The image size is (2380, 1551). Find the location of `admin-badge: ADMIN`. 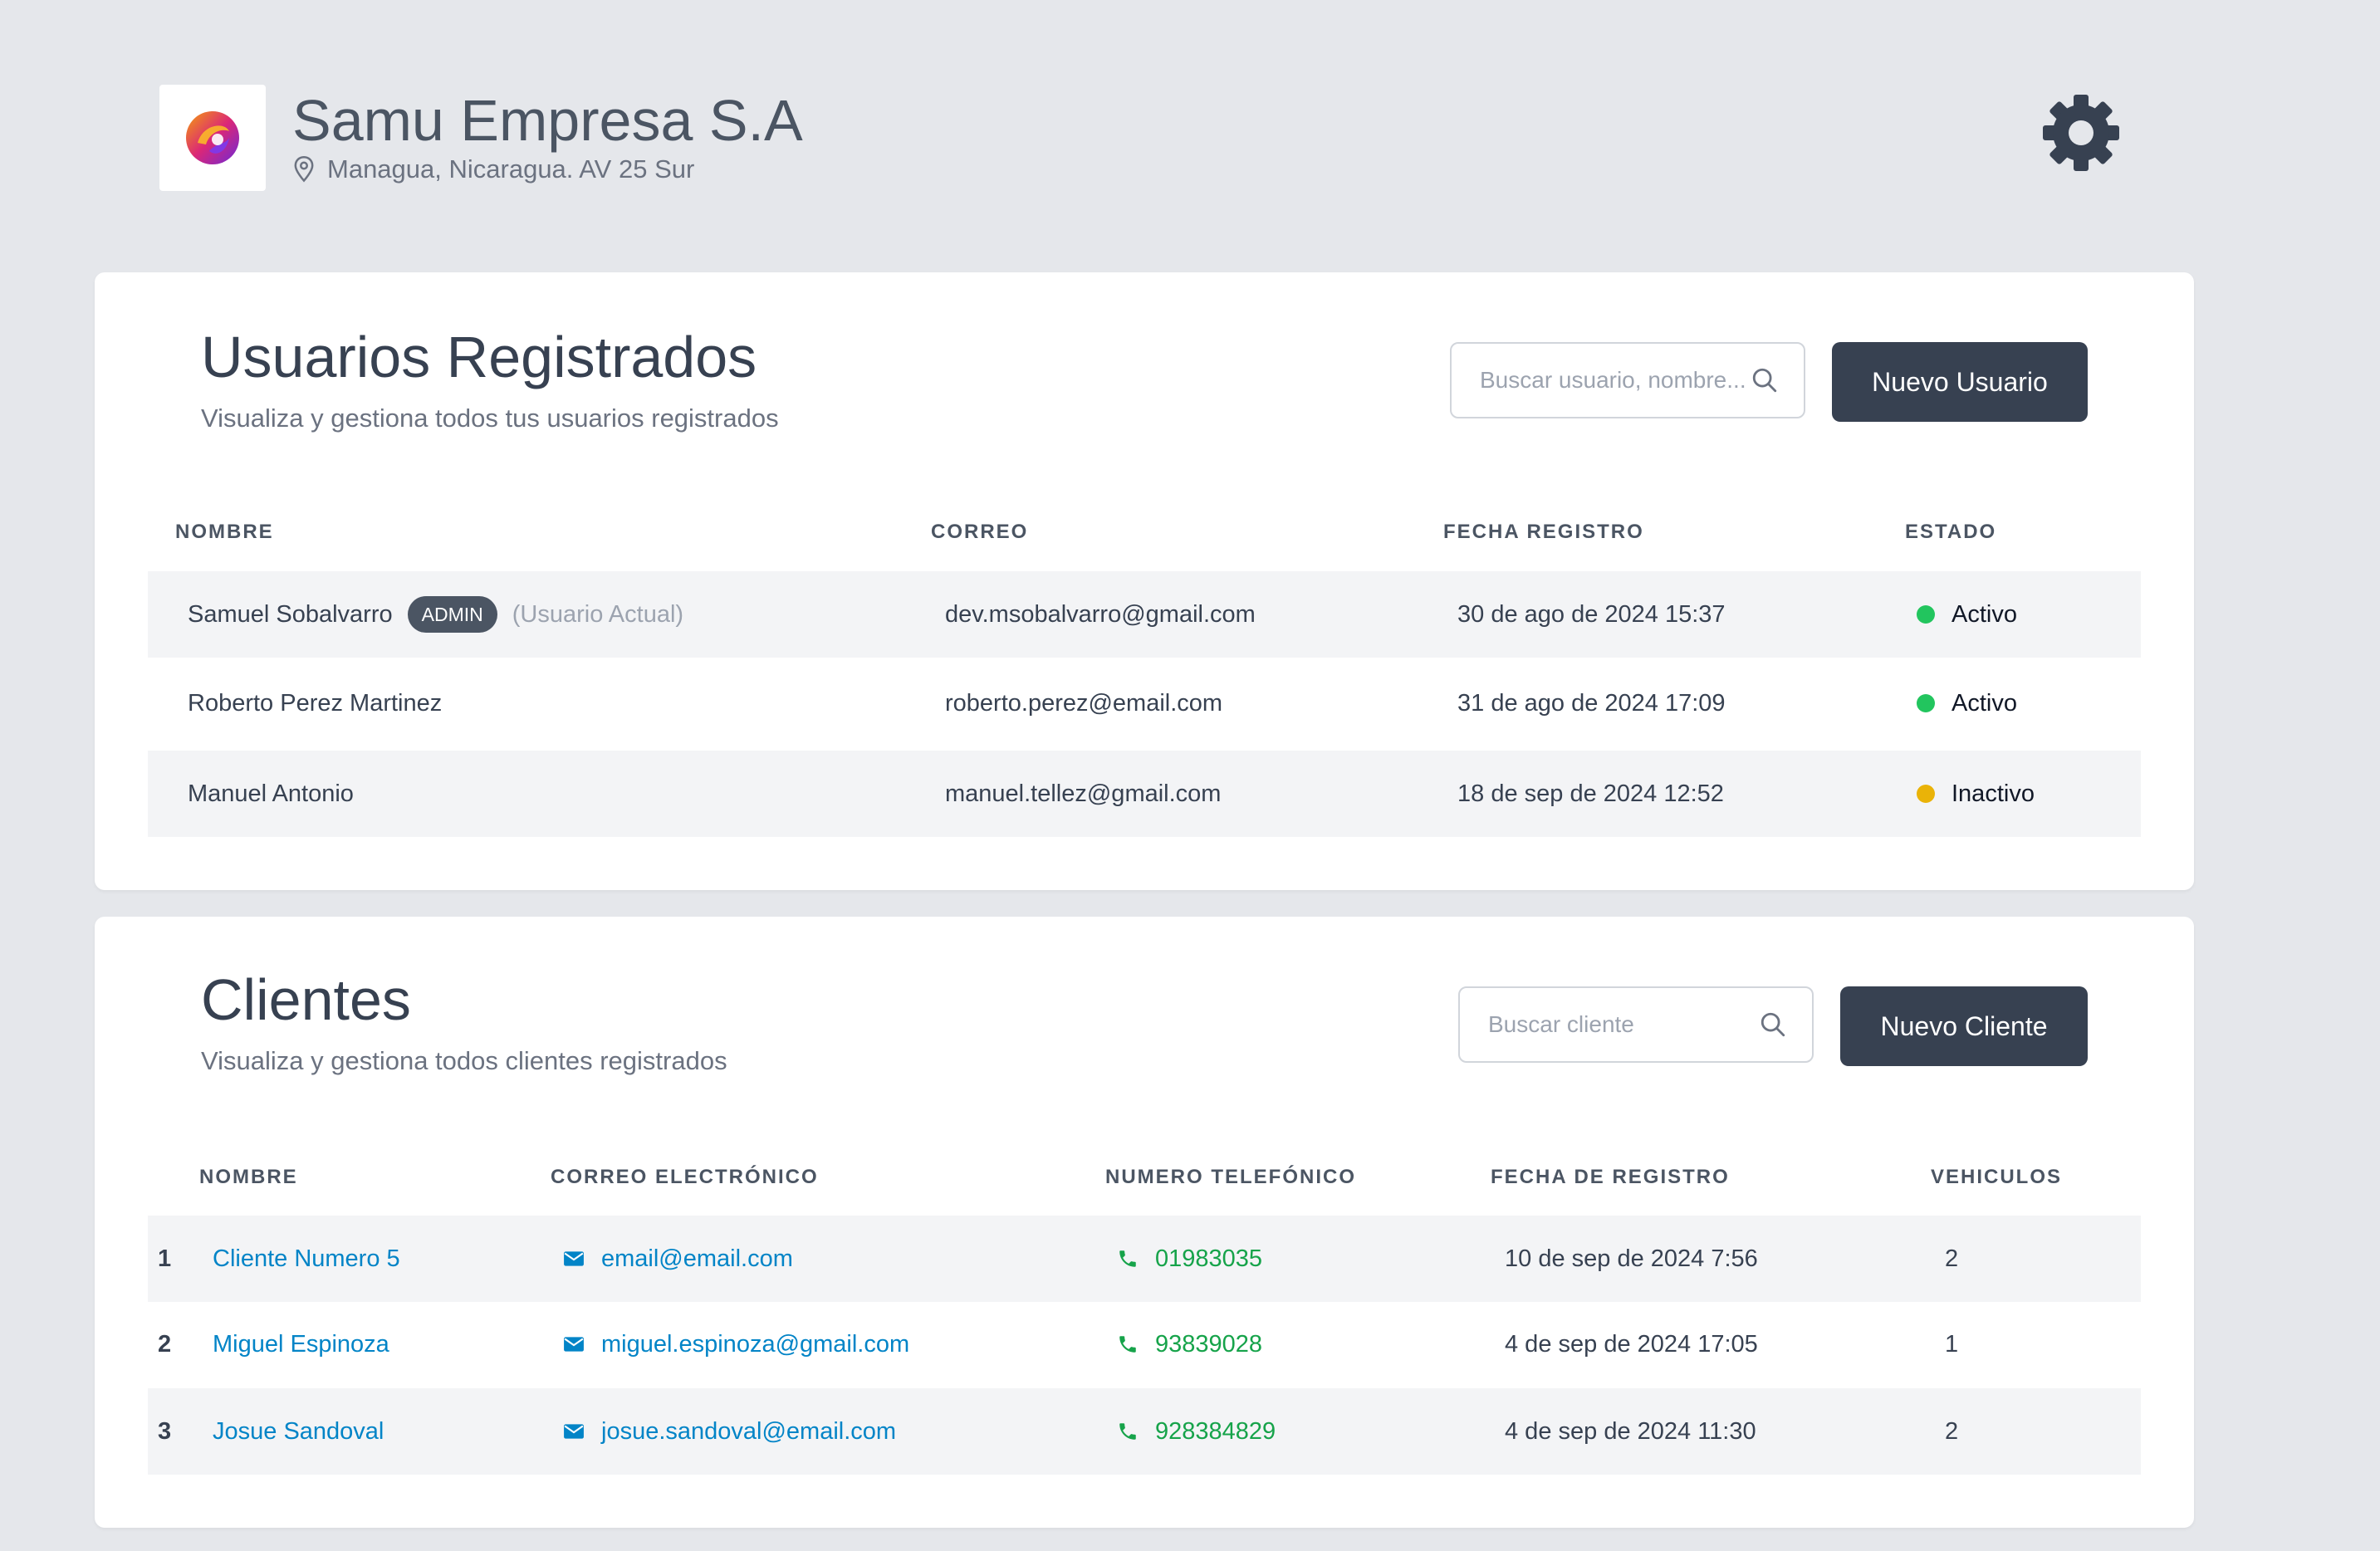

admin-badge: ADMIN is located at coordinates (452, 615).